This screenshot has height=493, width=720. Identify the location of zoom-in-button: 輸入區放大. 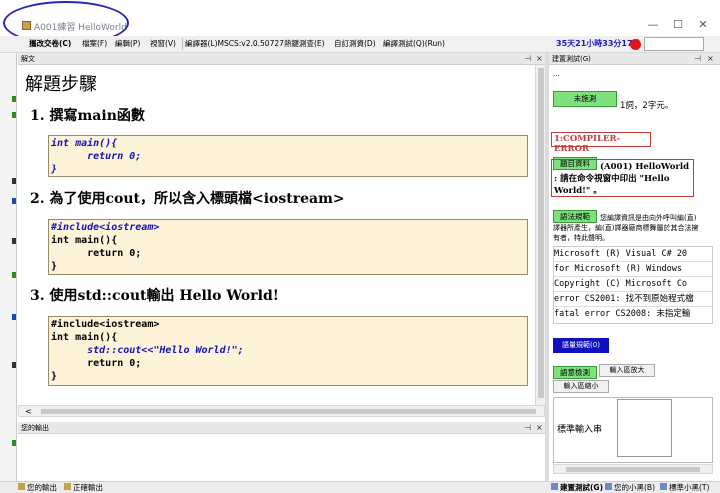
(627, 370).